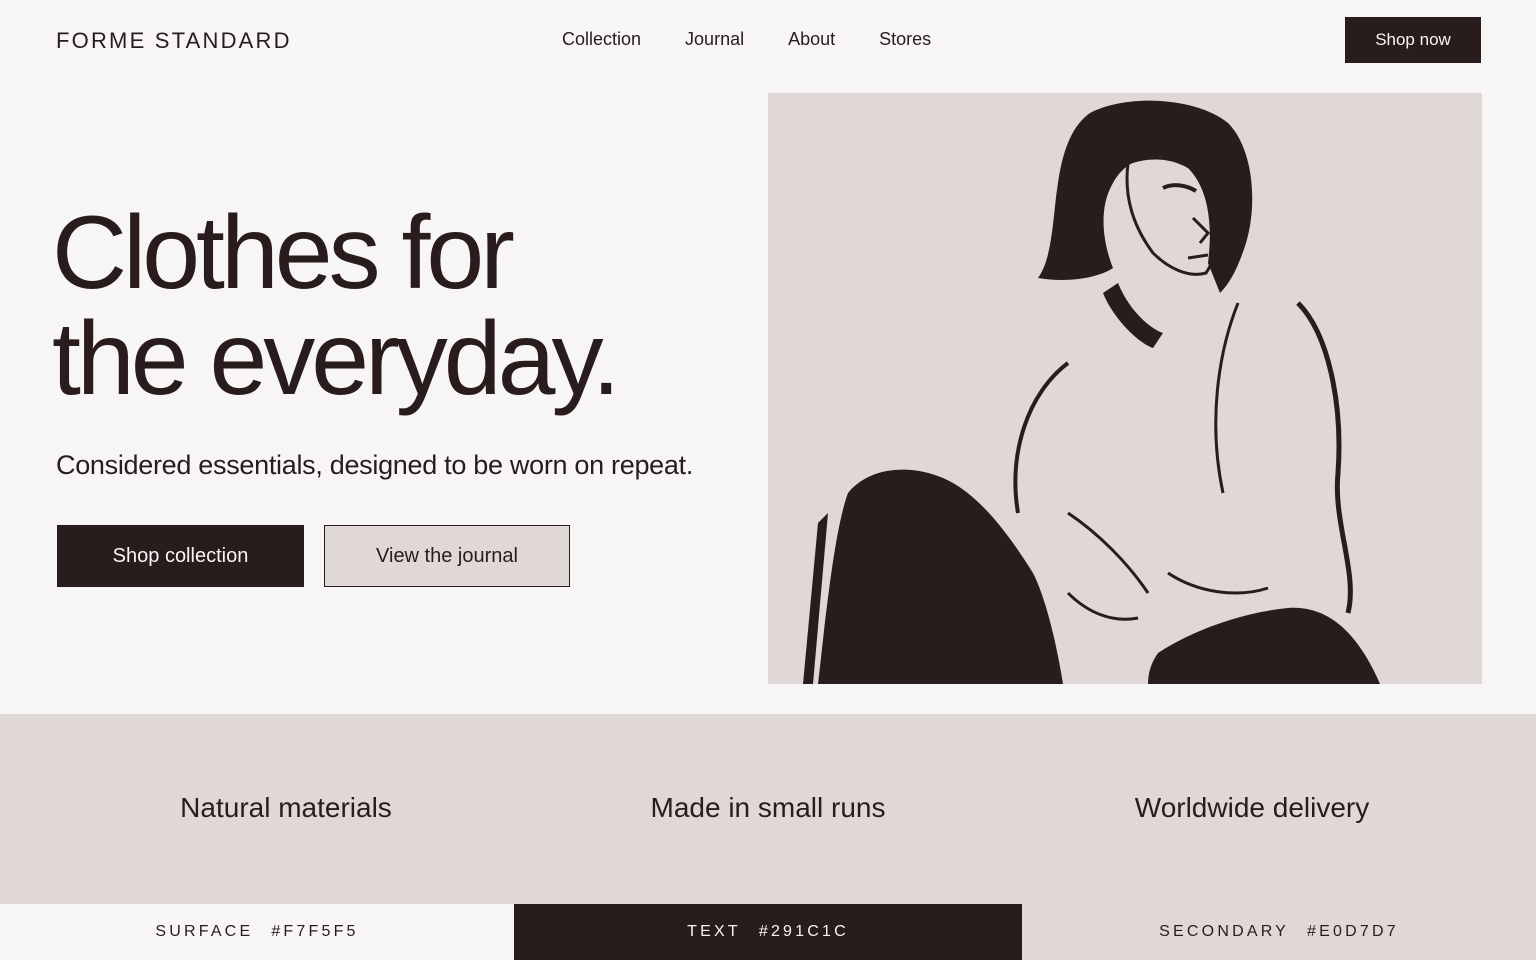 The width and height of the screenshot is (1536, 960). I want to click on swatch-name: SURFACE, so click(204, 931).